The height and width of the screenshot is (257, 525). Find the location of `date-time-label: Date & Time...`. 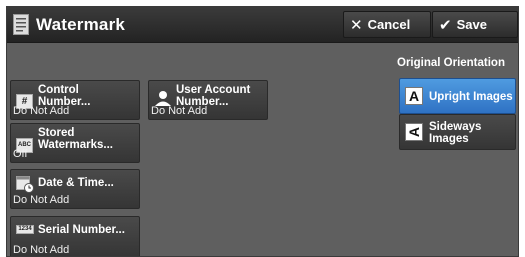

date-time-label: Date & Time... is located at coordinates (76, 183).